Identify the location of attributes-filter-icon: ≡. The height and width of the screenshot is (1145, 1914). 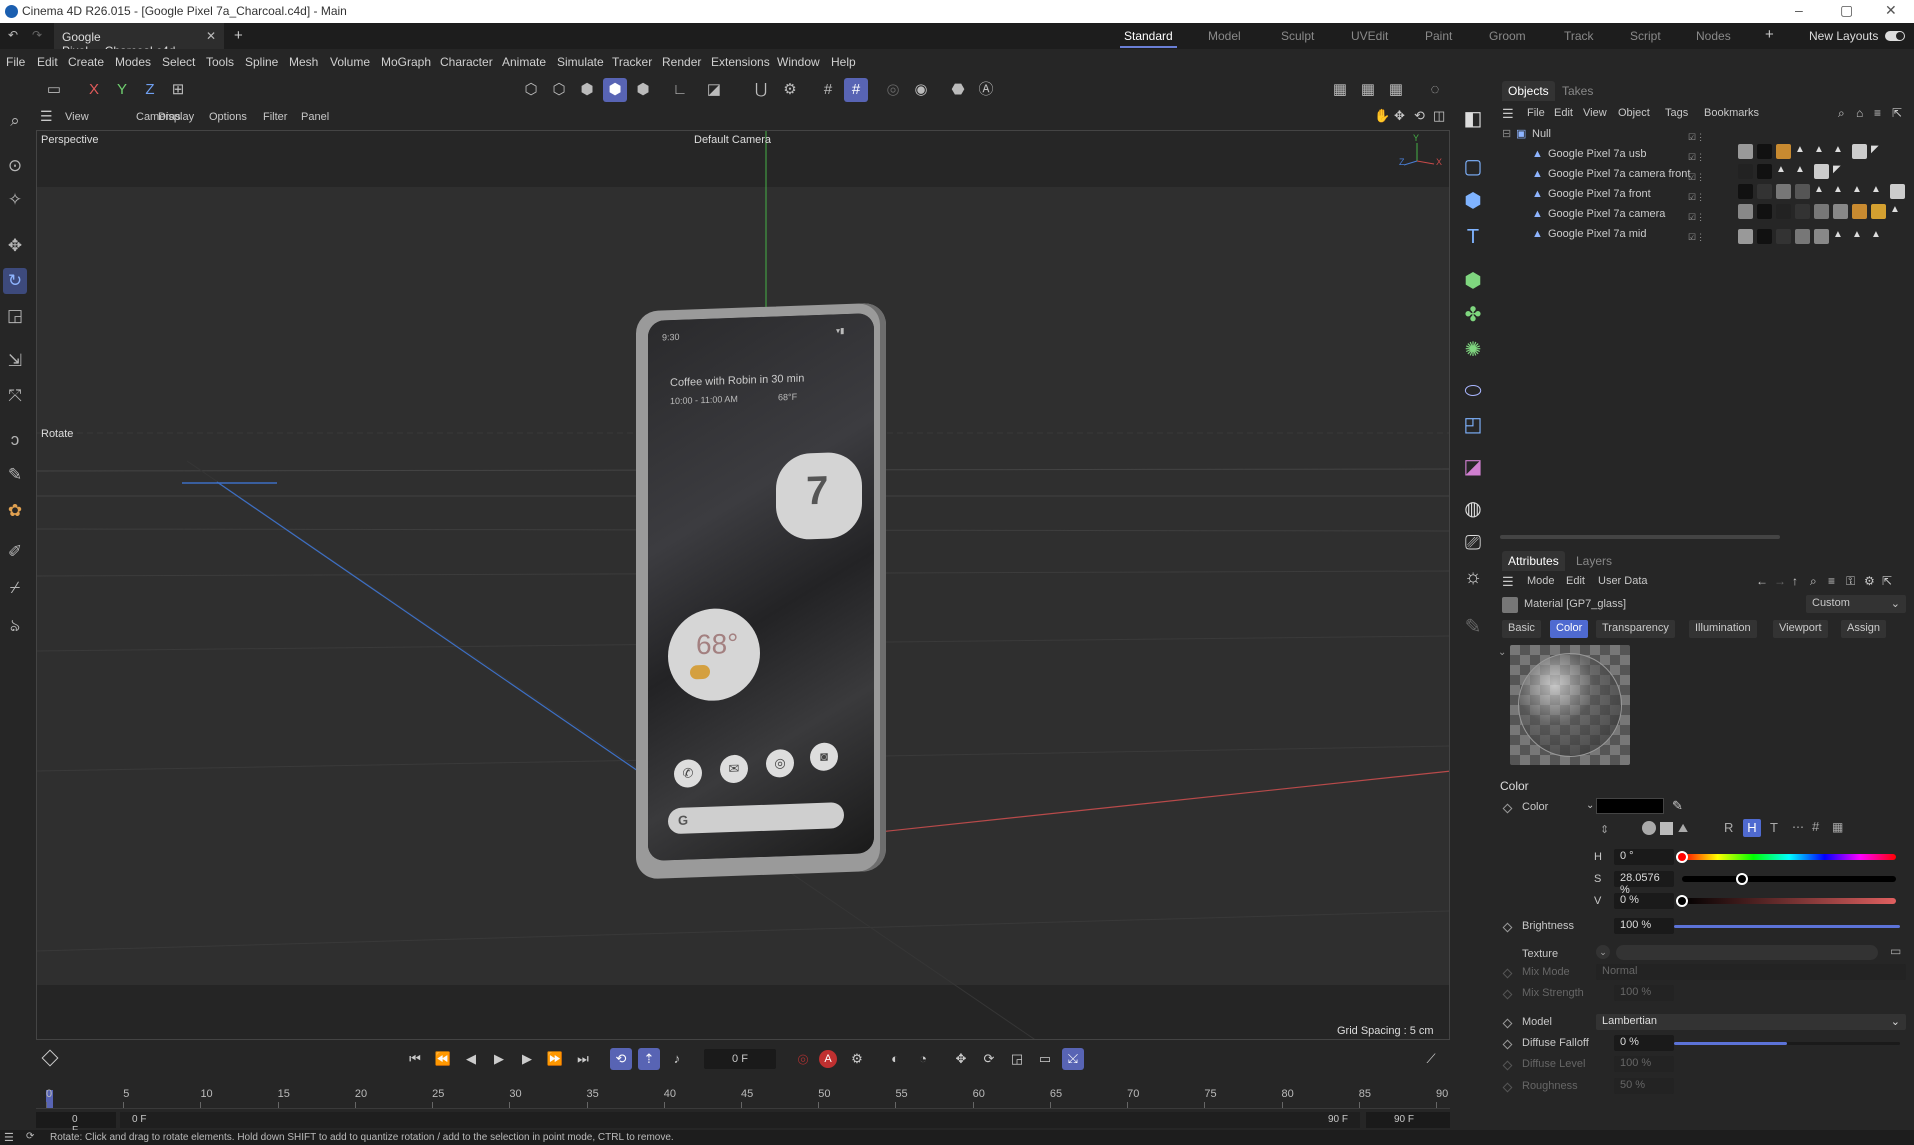
(1831, 581).